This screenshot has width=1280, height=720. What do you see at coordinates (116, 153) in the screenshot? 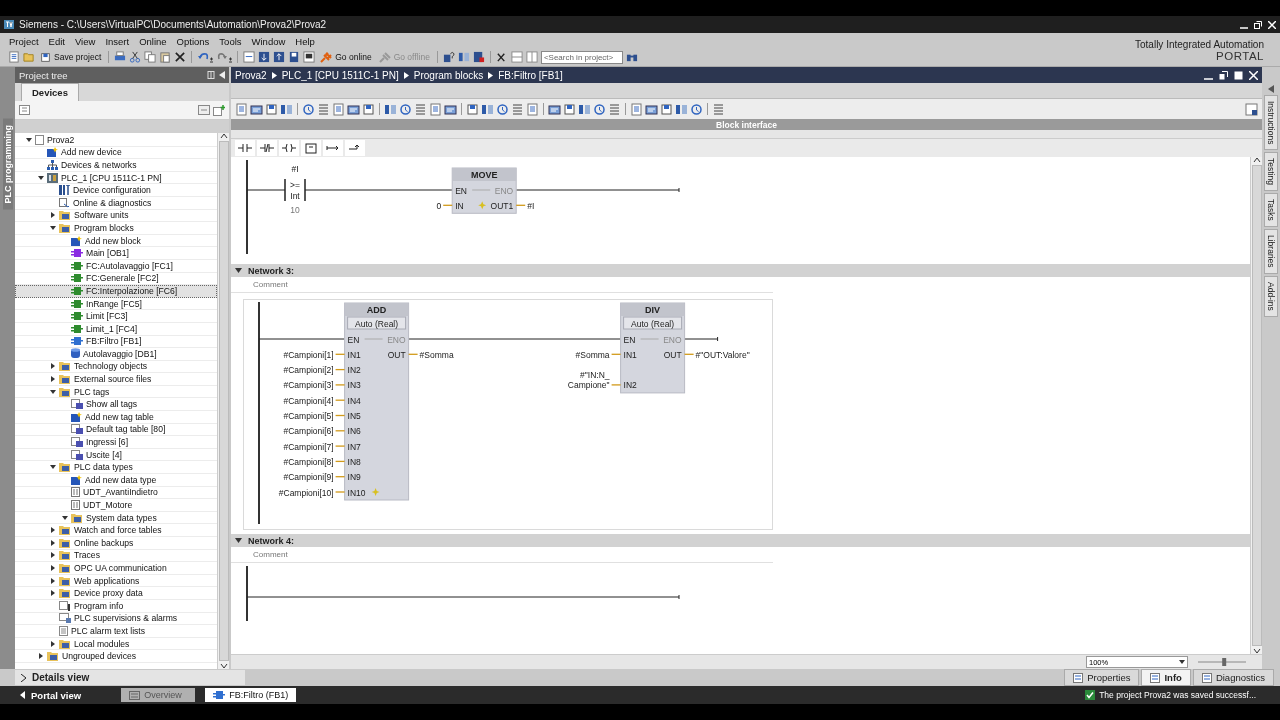
I see `tree-item: Add new device` at bounding box center [116, 153].